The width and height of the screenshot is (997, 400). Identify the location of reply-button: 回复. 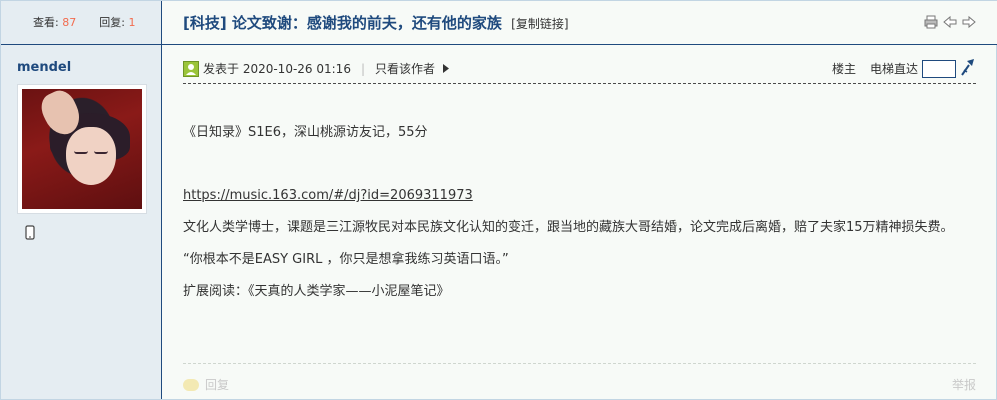
(206, 384).